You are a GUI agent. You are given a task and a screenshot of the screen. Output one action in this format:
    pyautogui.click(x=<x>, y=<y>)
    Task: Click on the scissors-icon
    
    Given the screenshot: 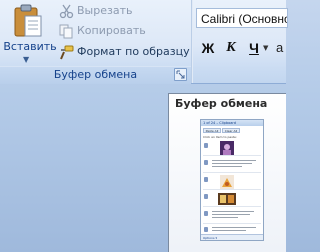 What is the action you would take?
    pyautogui.click(x=66, y=11)
    